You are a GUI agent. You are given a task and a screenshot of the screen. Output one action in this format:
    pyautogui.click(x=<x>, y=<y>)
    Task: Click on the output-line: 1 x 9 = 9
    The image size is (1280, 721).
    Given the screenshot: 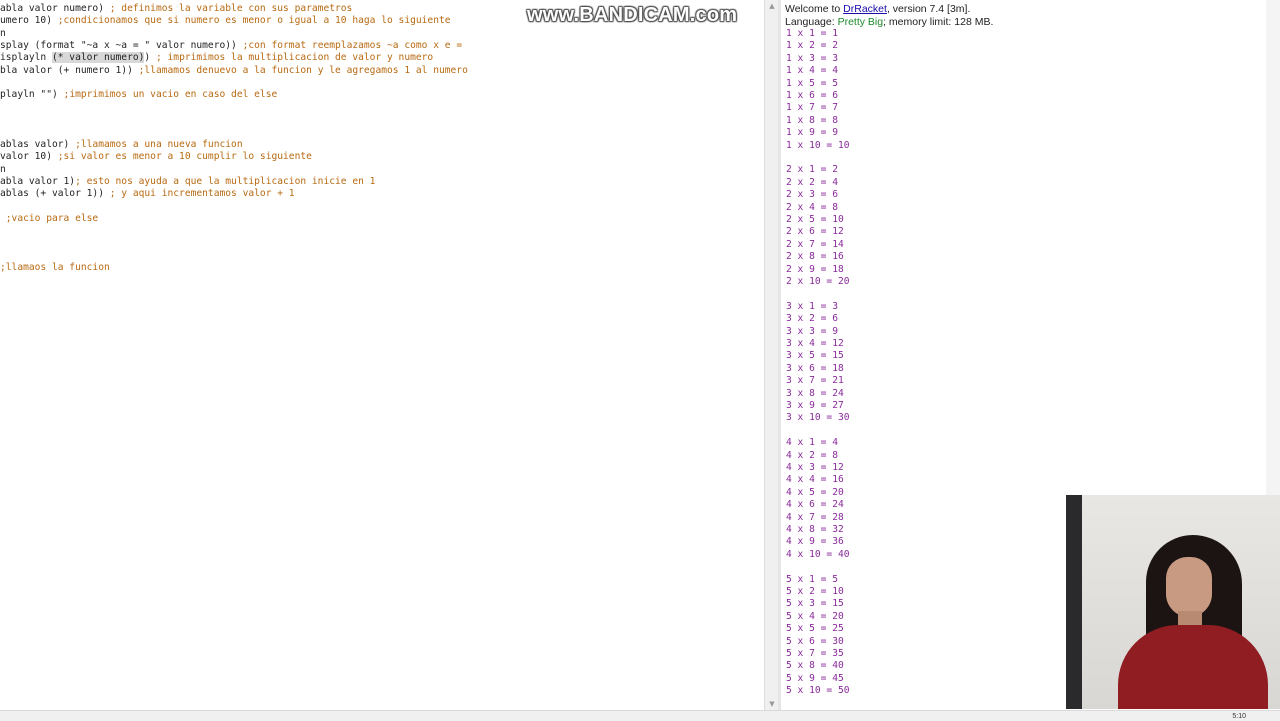 What is the action you would take?
    pyautogui.click(x=812, y=133)
    